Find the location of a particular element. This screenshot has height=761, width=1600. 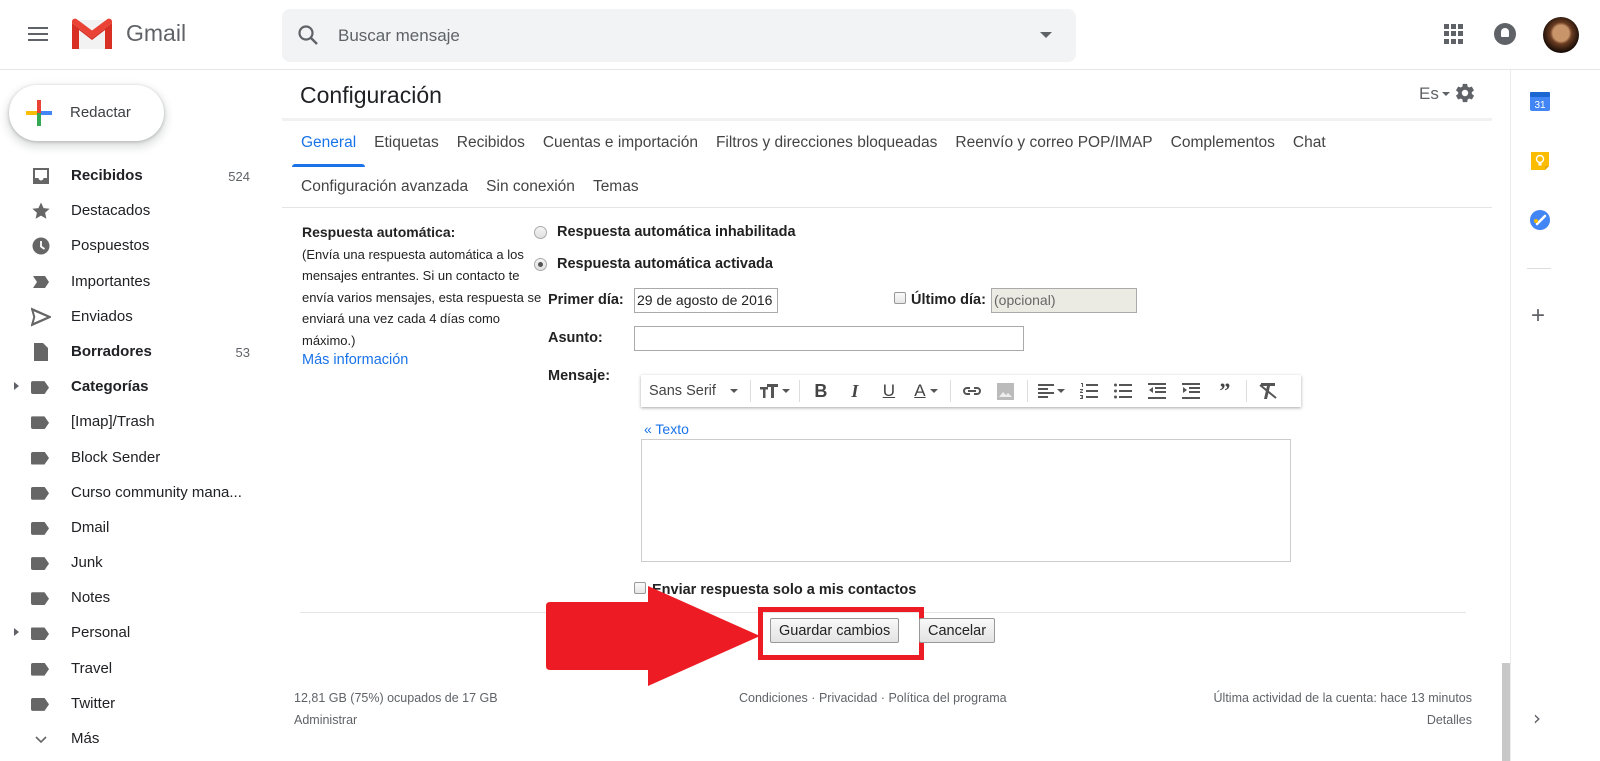

insert-image-button is located at coordinates (1006, 391).